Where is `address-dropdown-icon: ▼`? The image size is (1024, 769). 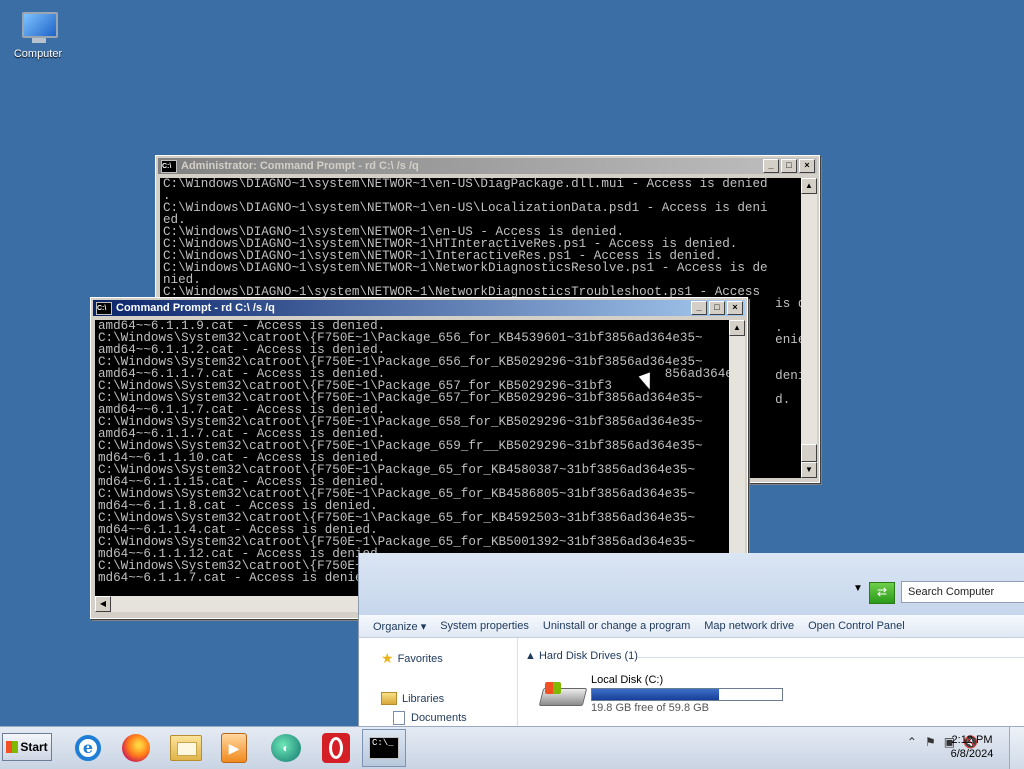 address-dropdown-icon: ▼ is located at coordinates (858, 588).